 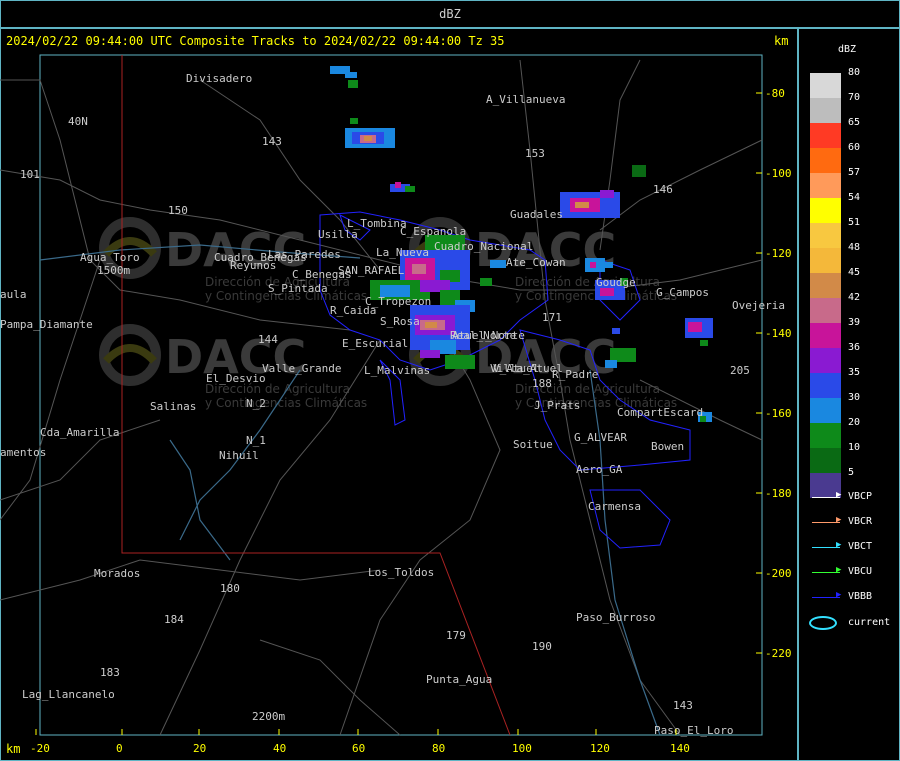 I want to click on x-axis-label: -20, so click(x=40, y=748).